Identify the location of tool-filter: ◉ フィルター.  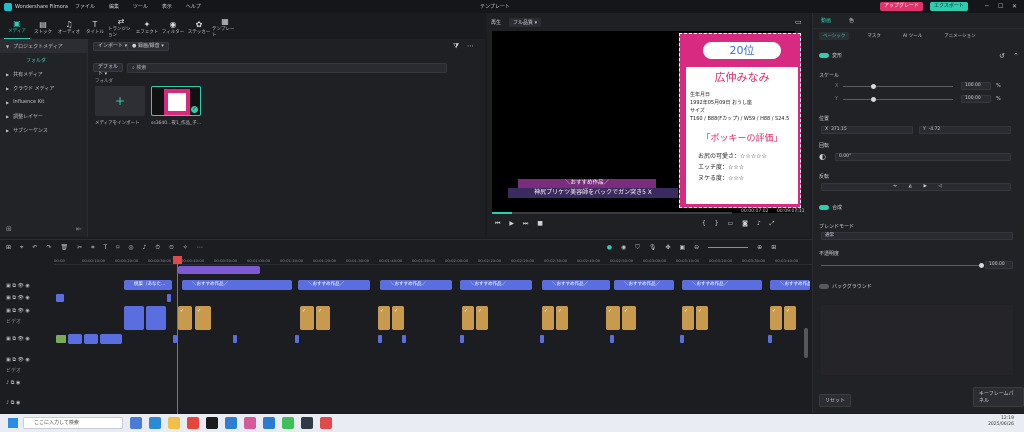
(173, 27).